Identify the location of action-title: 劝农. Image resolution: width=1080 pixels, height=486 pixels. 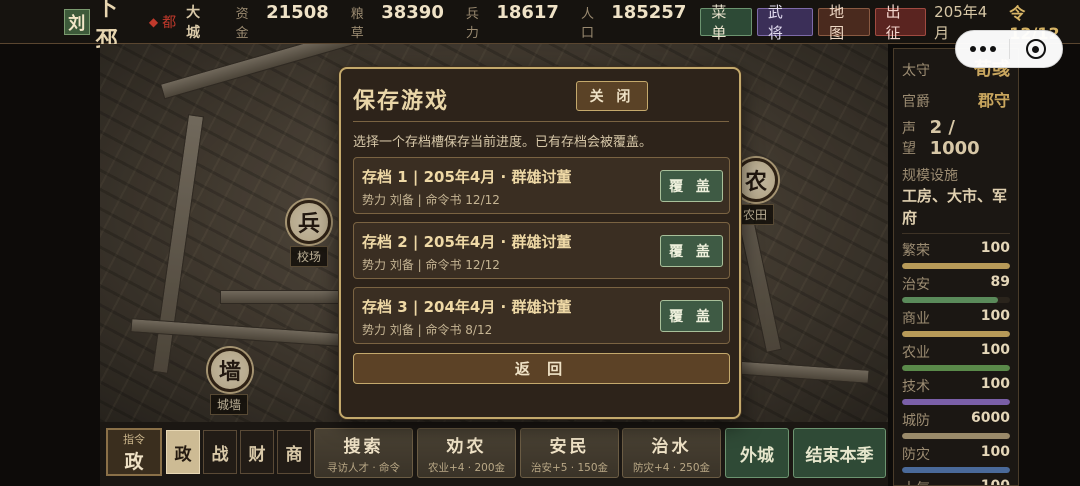
(466, 446).